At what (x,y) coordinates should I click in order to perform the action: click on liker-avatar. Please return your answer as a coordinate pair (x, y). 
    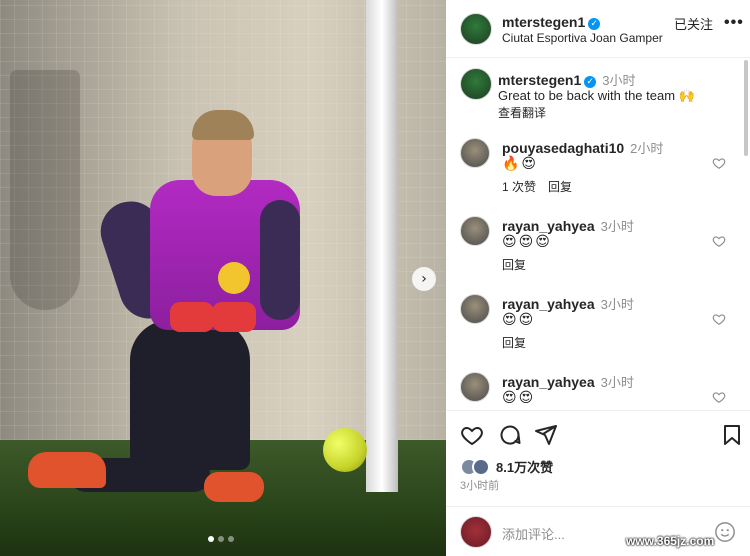
    Looking at the image, I should click on (481, 466).